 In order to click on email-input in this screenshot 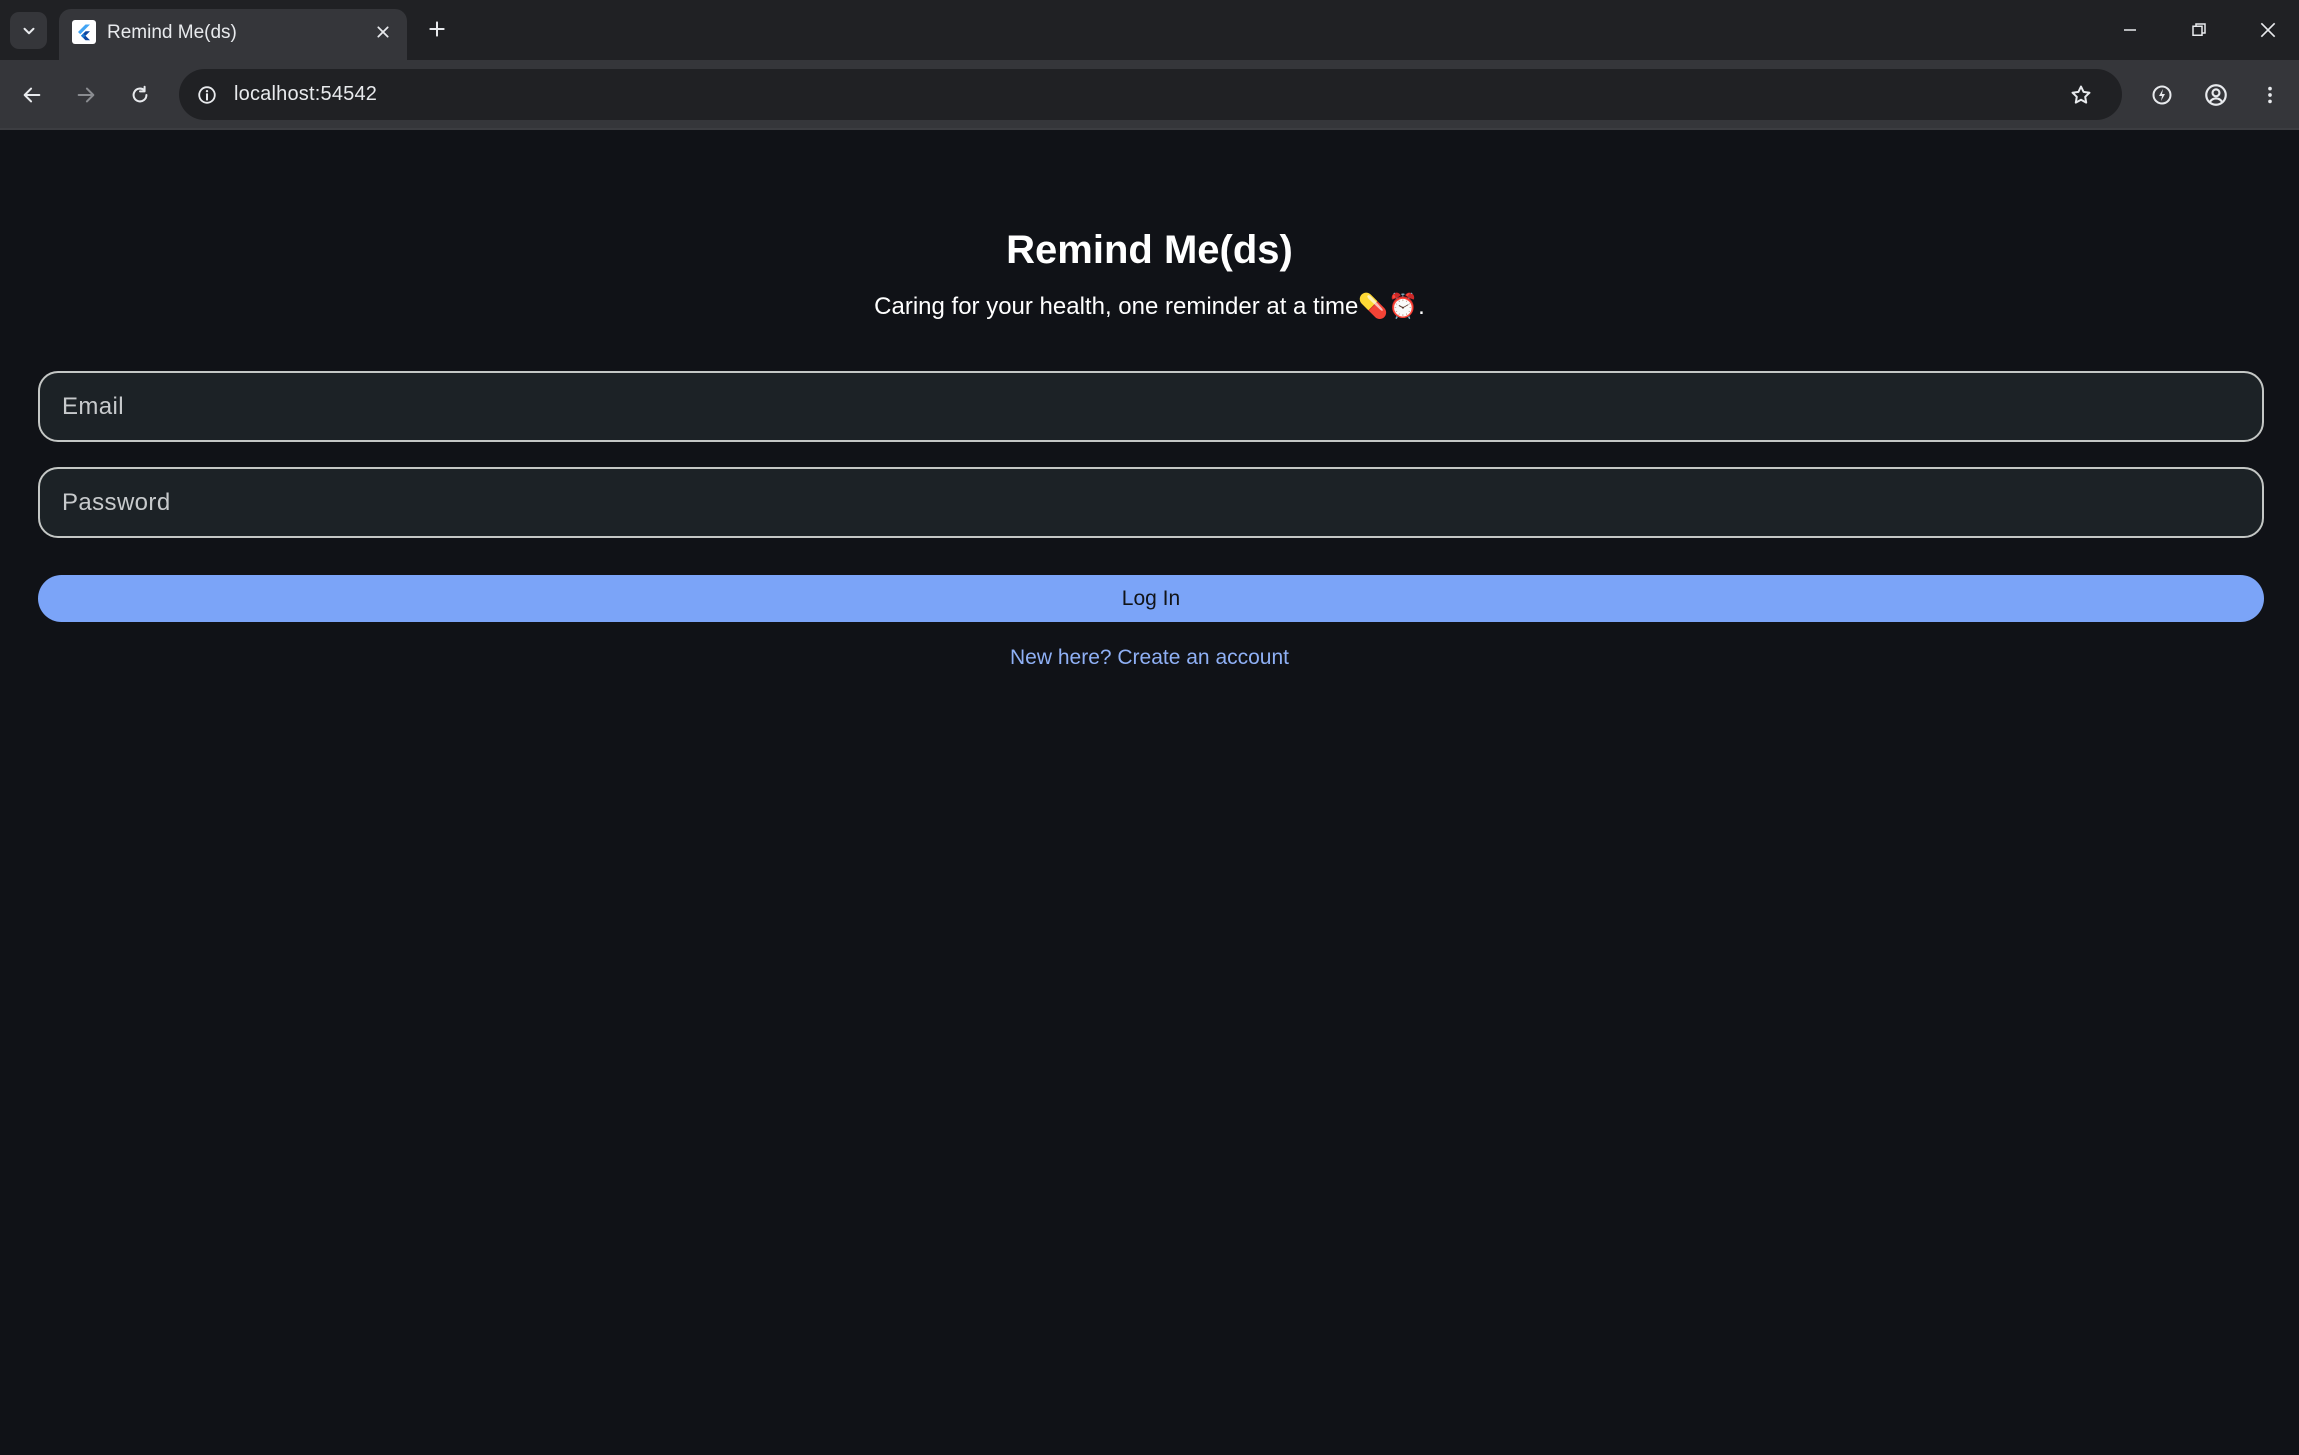, I will do `click(1151, 406)`.